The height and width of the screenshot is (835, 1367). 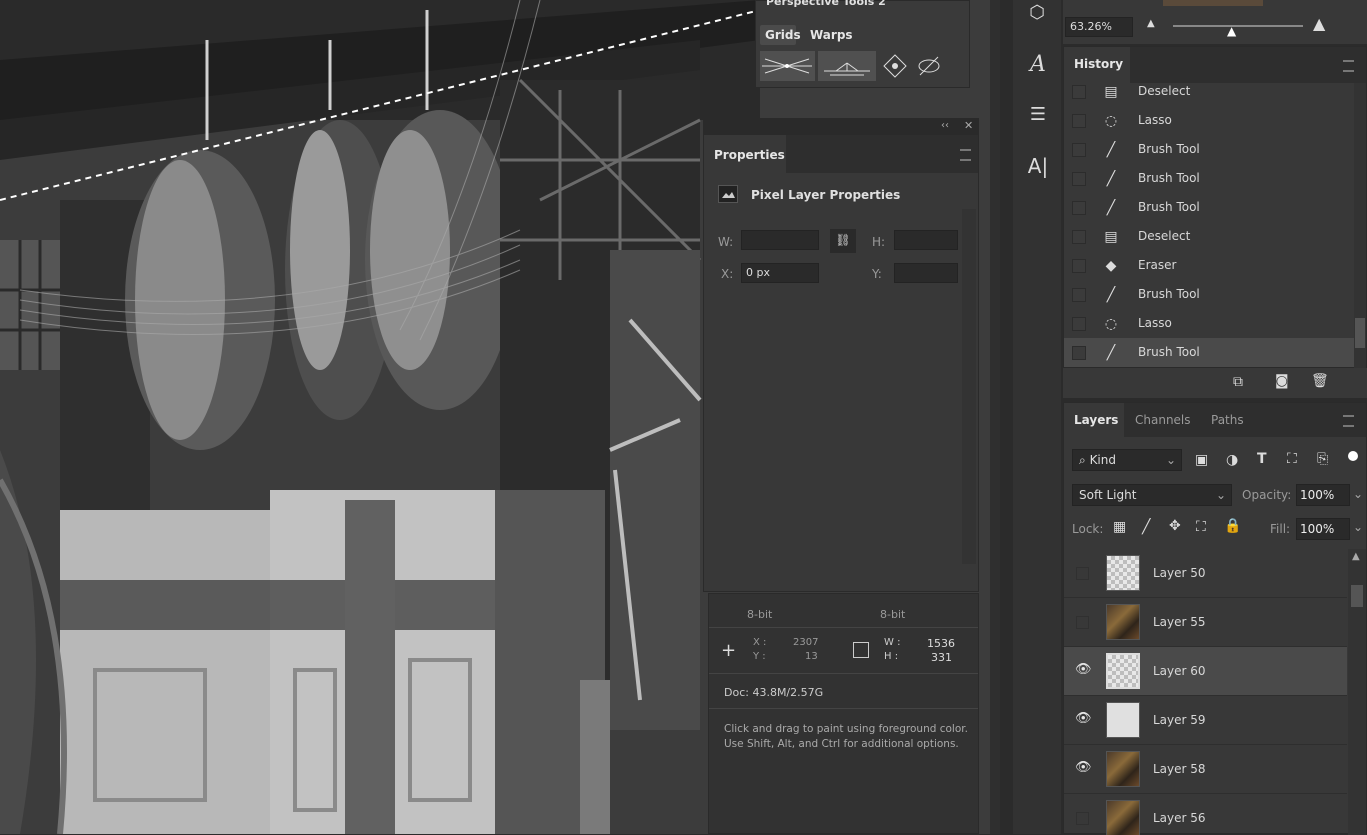 What do you see at coordinates (1119, 527) in the screenshot?
I see `lock-transparent-pixels-icon: ▦` at bounding box center [1119, 527].